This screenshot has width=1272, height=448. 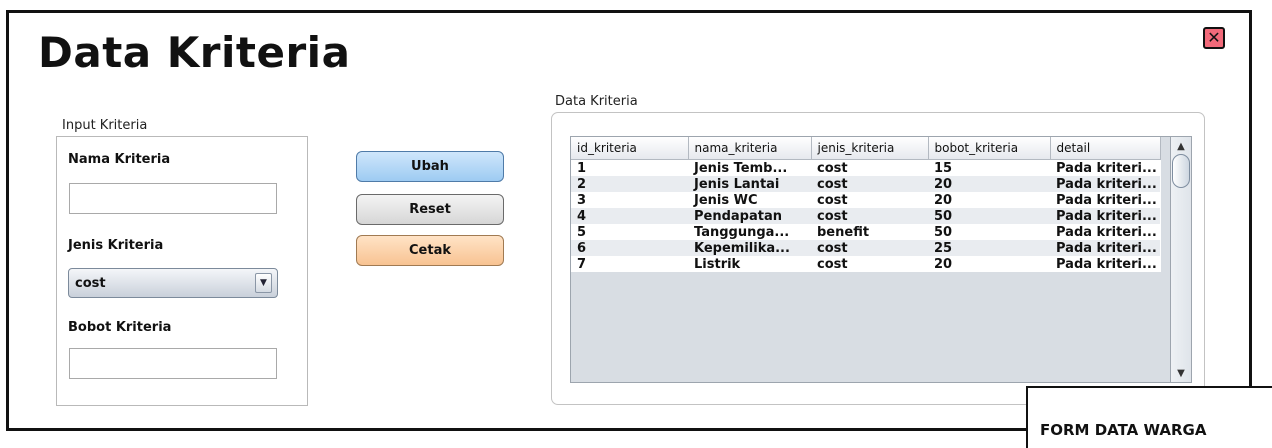 I want to click on column-header: bobot_kriteria, so click(x=989, y=148).